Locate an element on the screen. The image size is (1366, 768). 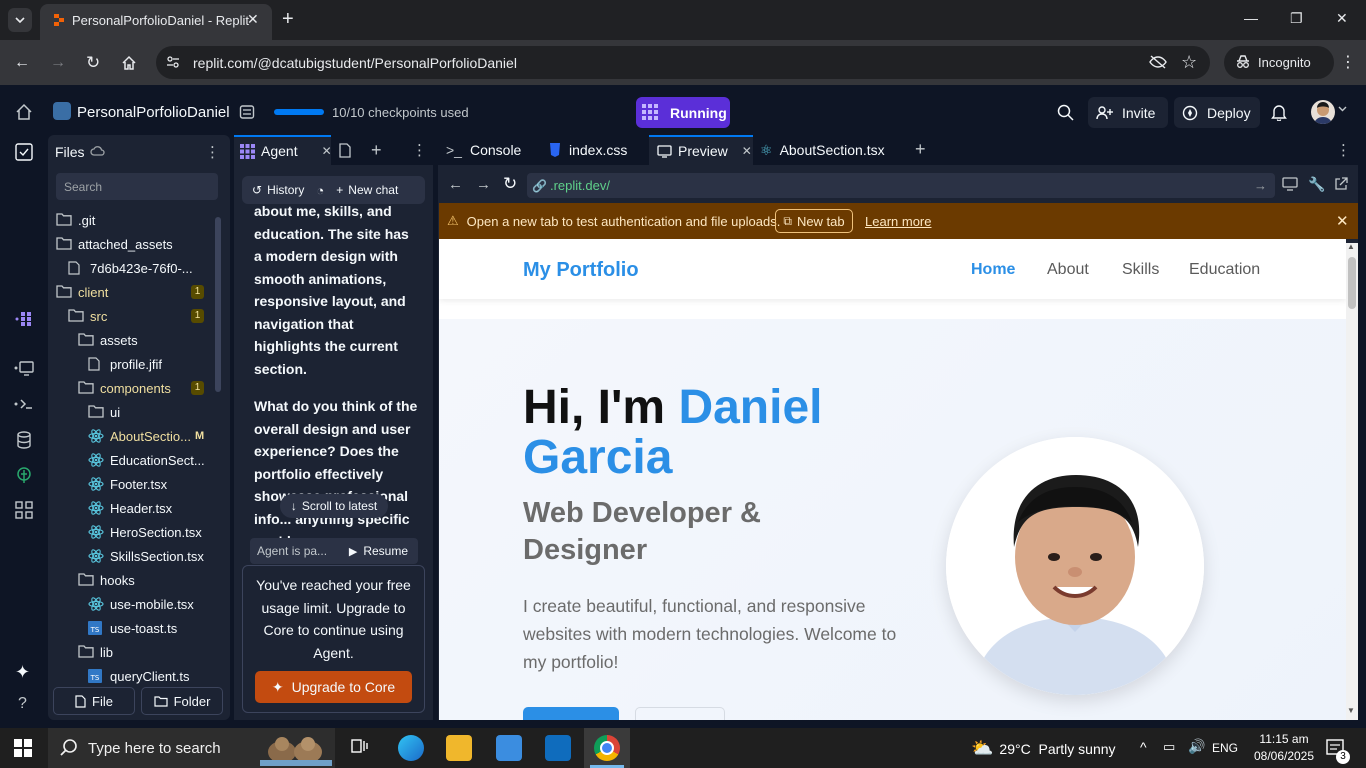
file-tree-item: Header.tsx is located at coordinates (136, 508).